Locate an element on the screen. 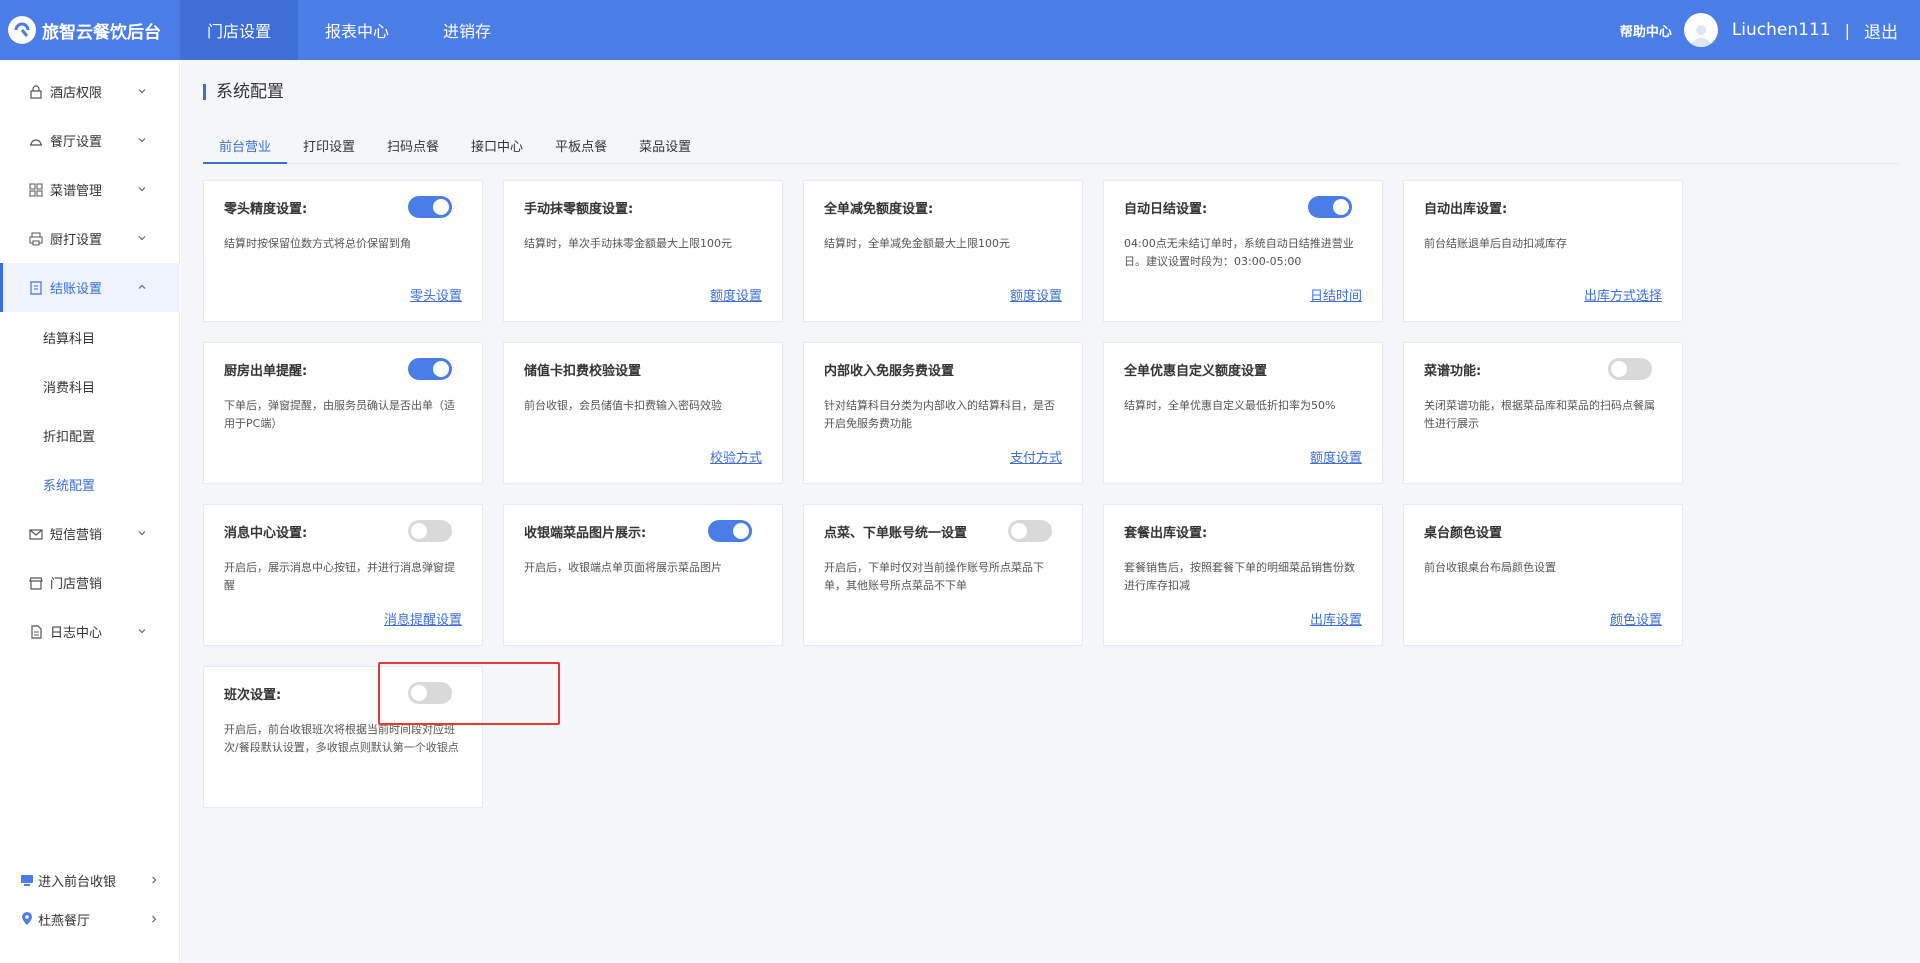  sidebar-item-restaurant-settings: 餐厅设置 is located at coordinates (90, 140).